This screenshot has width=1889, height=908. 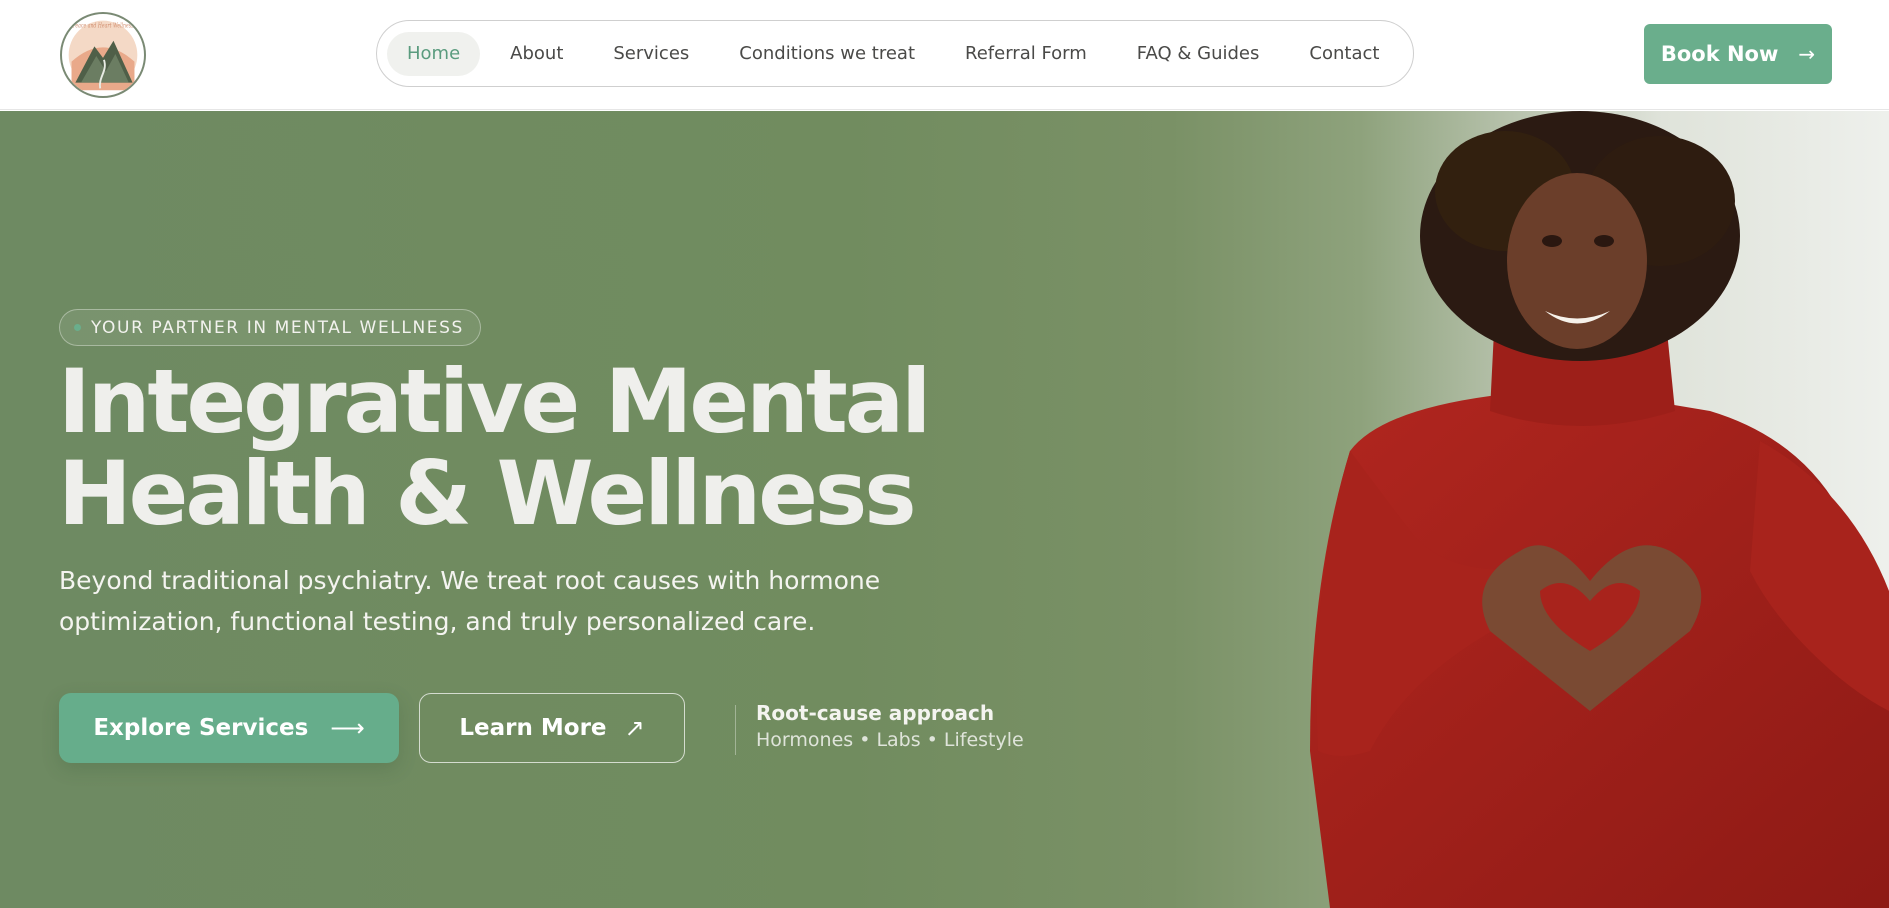 I want to click on dot-icon, so click(x=77, y=327).